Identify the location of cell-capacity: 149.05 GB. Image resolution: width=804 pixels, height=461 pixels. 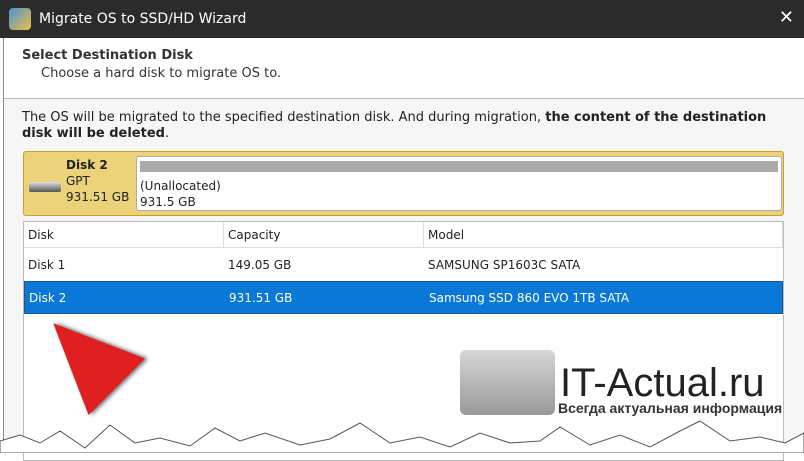
(260, 264).